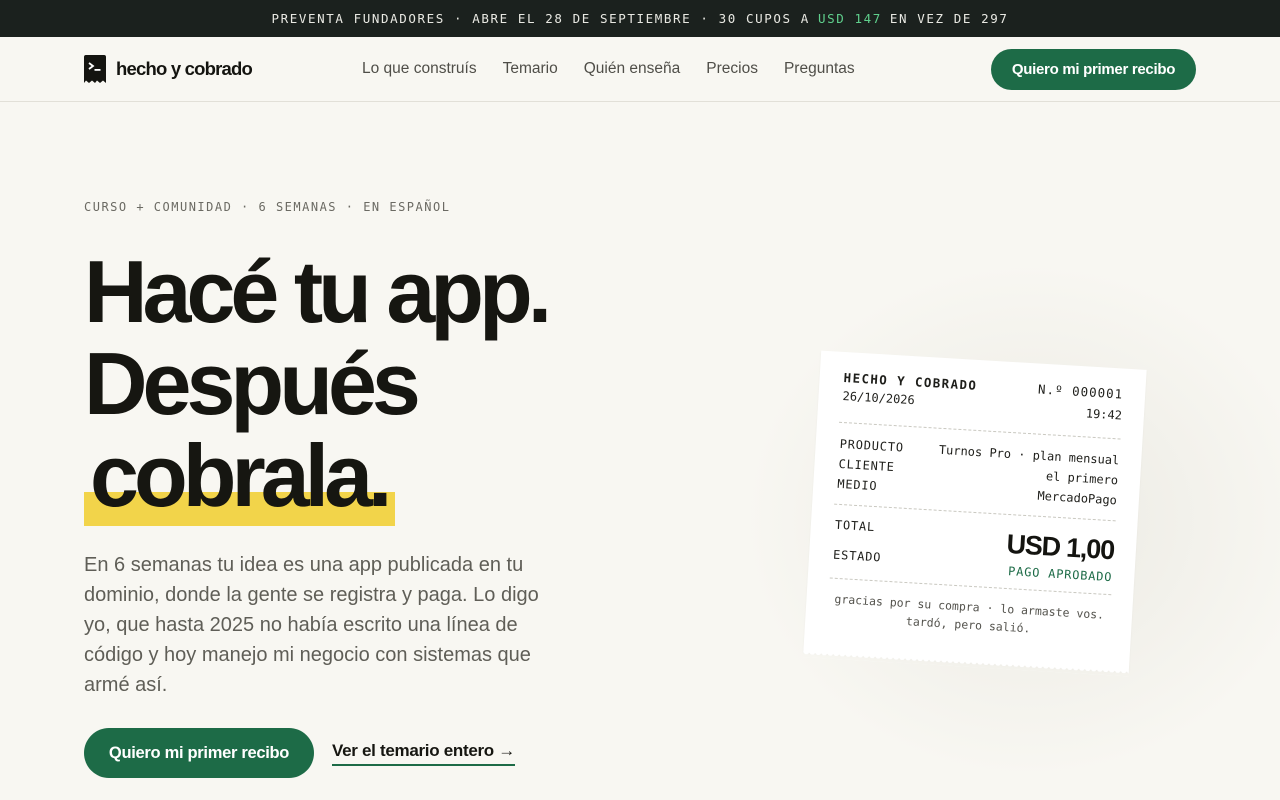 Image resolution: width=1280 pixels, height=800 pixels. Describe the element at coordinates (199, 753) in the screenshot. I see `hero-cta-button: Quiero mi primer recibo` at that location.